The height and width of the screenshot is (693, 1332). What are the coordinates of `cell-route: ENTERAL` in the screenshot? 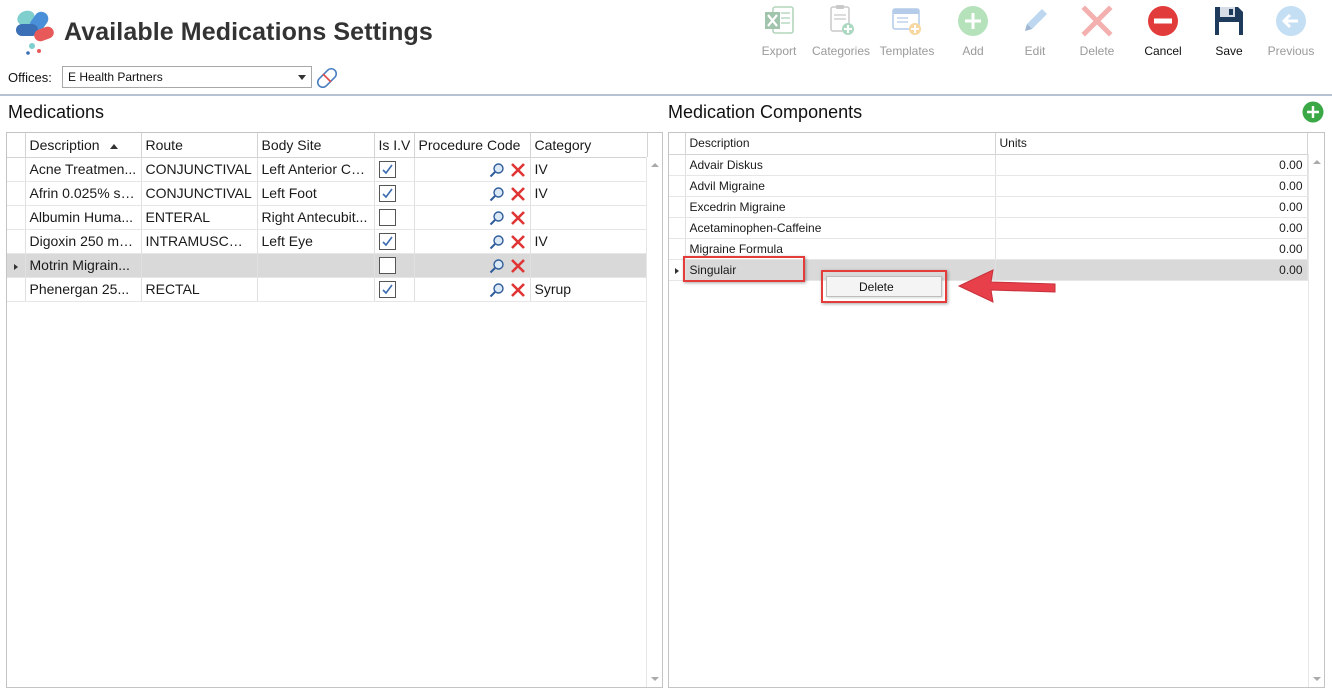 It's located at (199, 217).